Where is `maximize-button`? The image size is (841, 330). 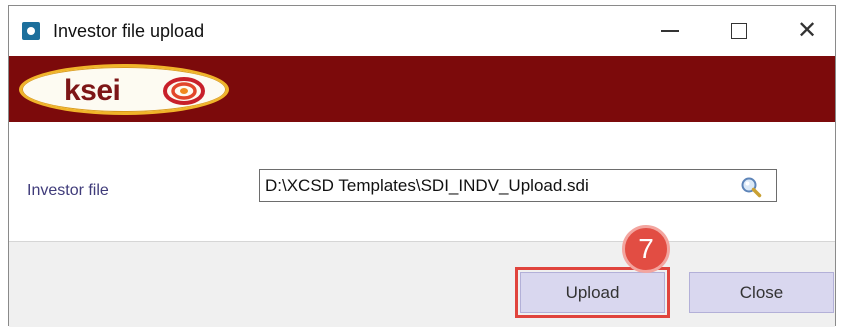 maximize-button is located at coordinates (739, 31).